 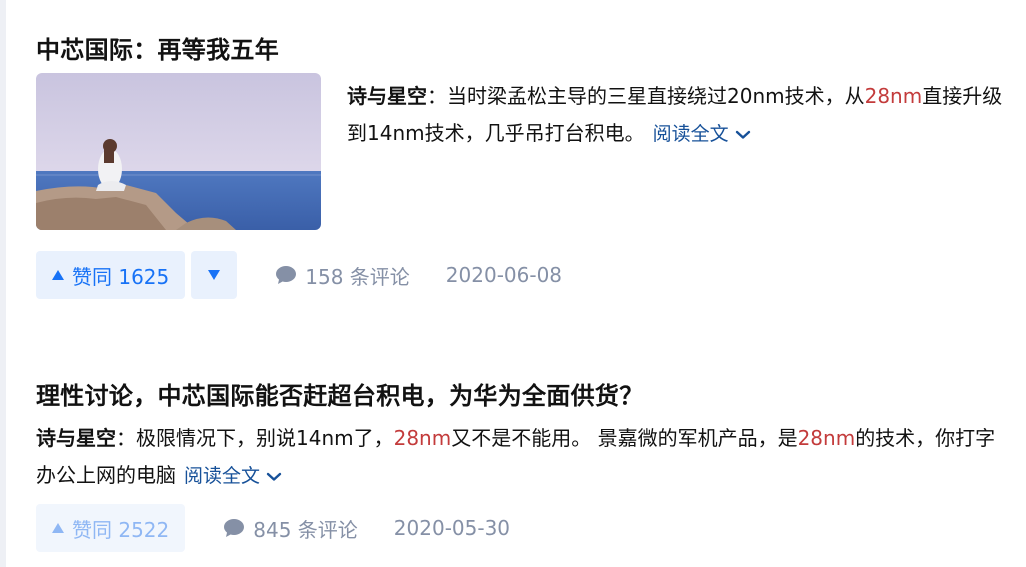 What do you see at coordinates (504, 275) in the screenshot?
I see `post-date: 2020-06-08` at bounding box center [504, 275].